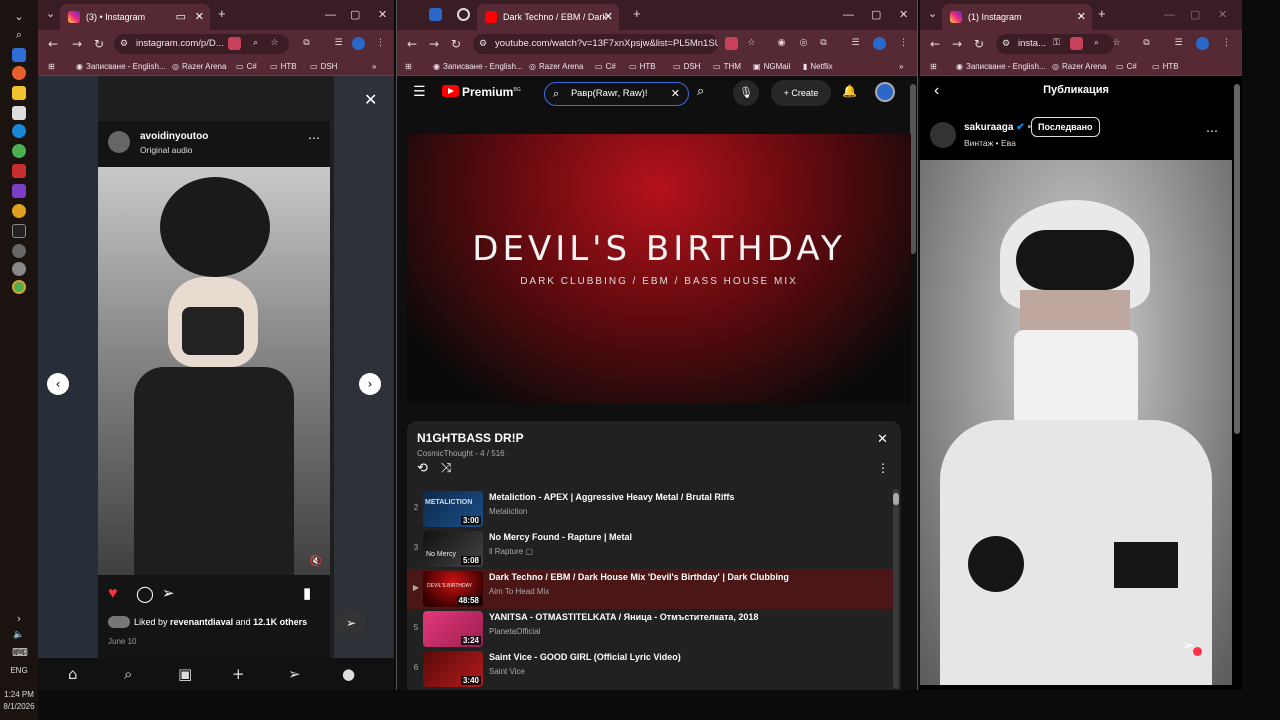  What do you see at coordinates (113, 594) in the screenshot?
I see `like-heart-icon: ♥` at bounding box center [113, 594].